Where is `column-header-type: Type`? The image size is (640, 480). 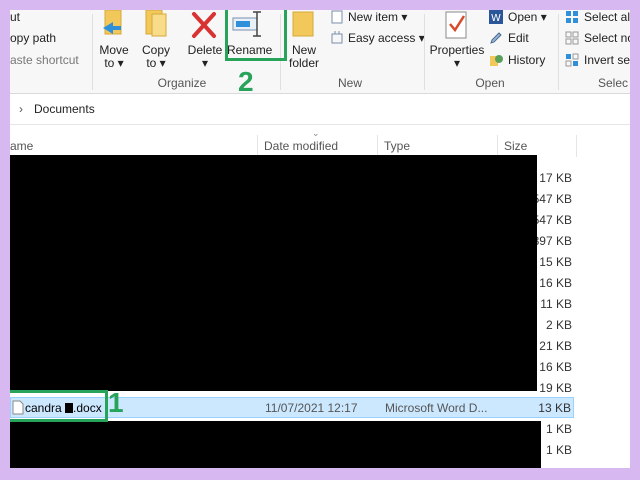 column-header-type: Type is located at coordinates (397, 146).